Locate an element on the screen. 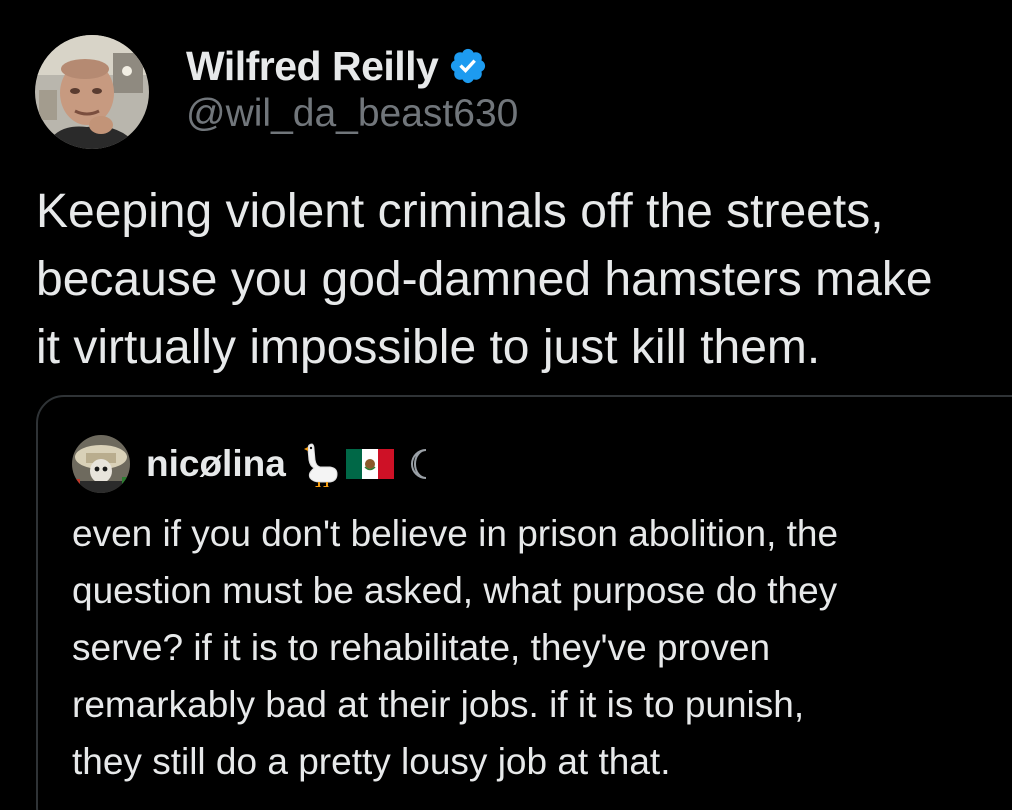 The width and height of the screenshot is (1012, 810). quoted-avatar-image is located at coordinates (101, 464).